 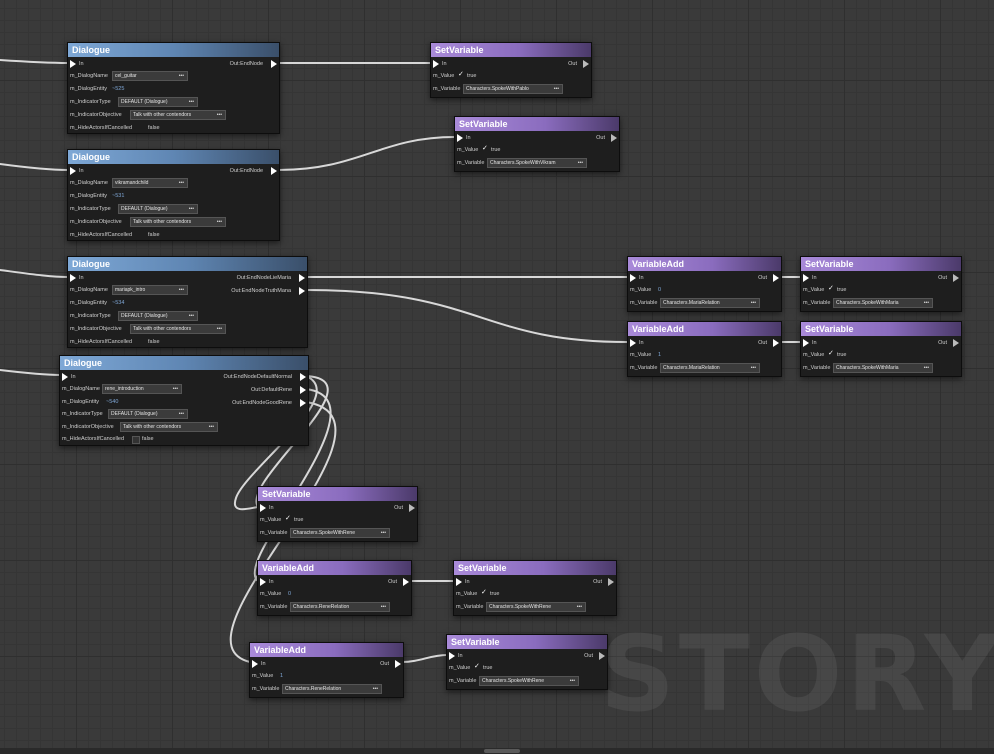 What do you see at coordinates (101, 342) in the screenshot?
I see `field-label: m_HideActorsIfCancelled` at bounding box center [101, 342].